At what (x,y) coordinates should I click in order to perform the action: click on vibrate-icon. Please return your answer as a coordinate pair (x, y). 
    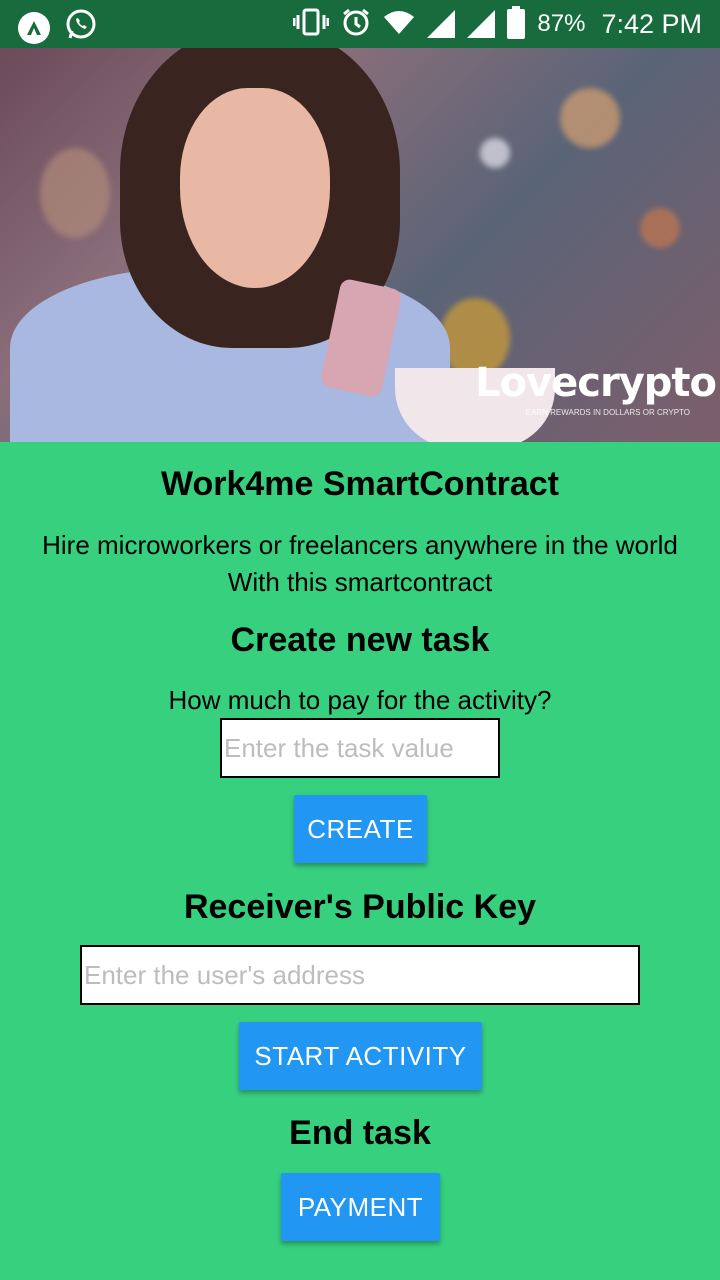
    Looking at the image, I should click on (311, 24).